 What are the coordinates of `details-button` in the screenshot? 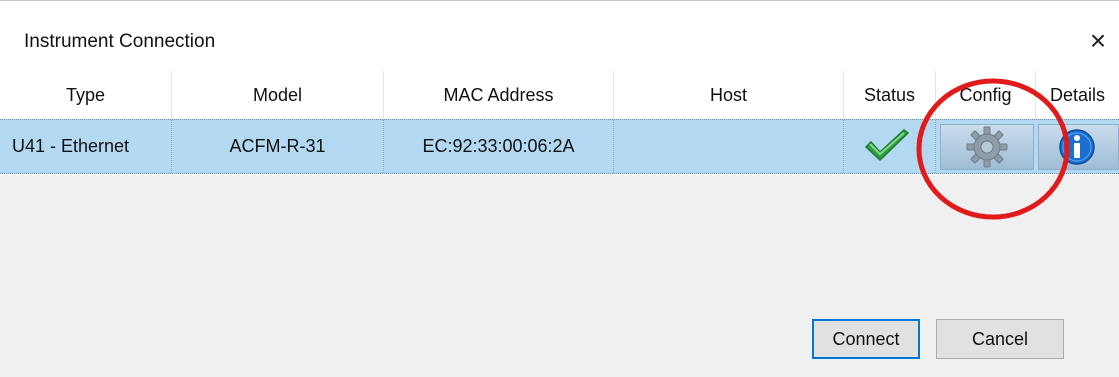 It's located at (1078, 147).